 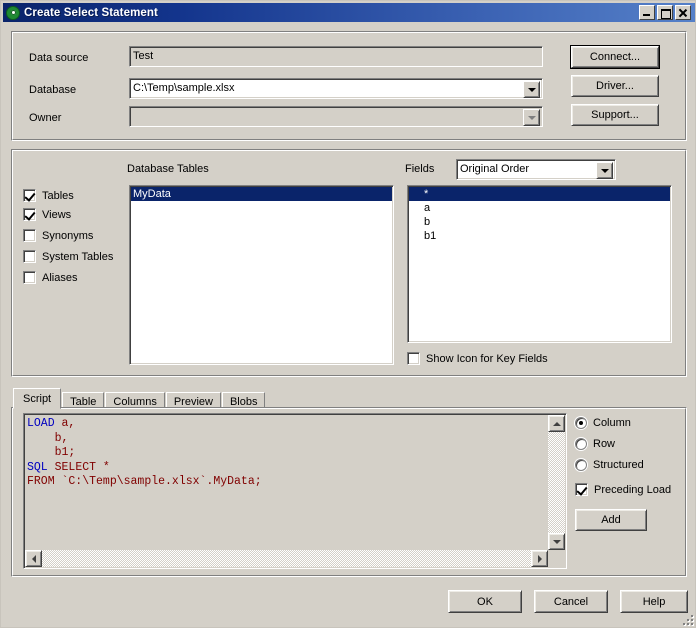 What do you see at coordinates (539, 222) in the screenshot?
I see `field-list-item: b` at bounding box center [539, 222].